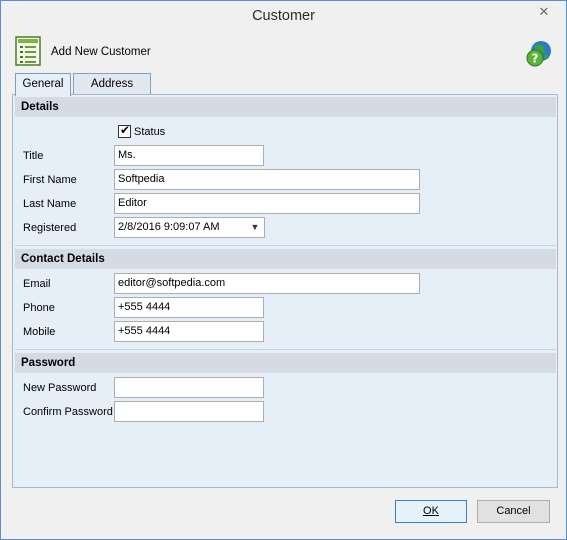 The image size is (567, 540). I want to click on mobile-label: Mobile, so click(39, 332).